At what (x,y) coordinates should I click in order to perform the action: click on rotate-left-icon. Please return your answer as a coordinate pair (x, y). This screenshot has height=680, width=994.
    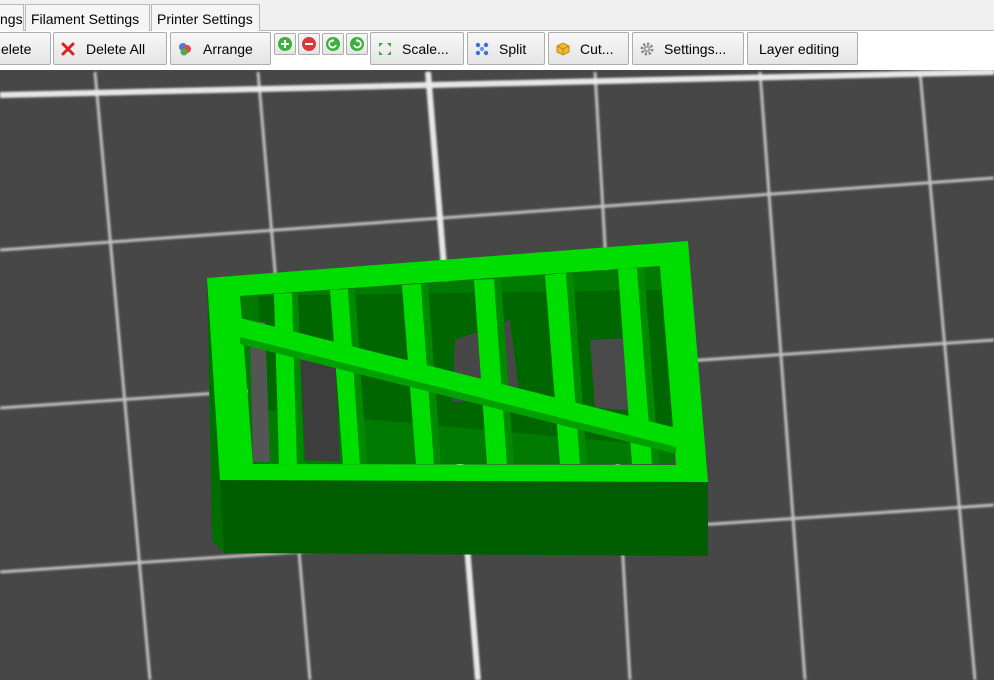
    Looking at the image, I should click on (333, 44).